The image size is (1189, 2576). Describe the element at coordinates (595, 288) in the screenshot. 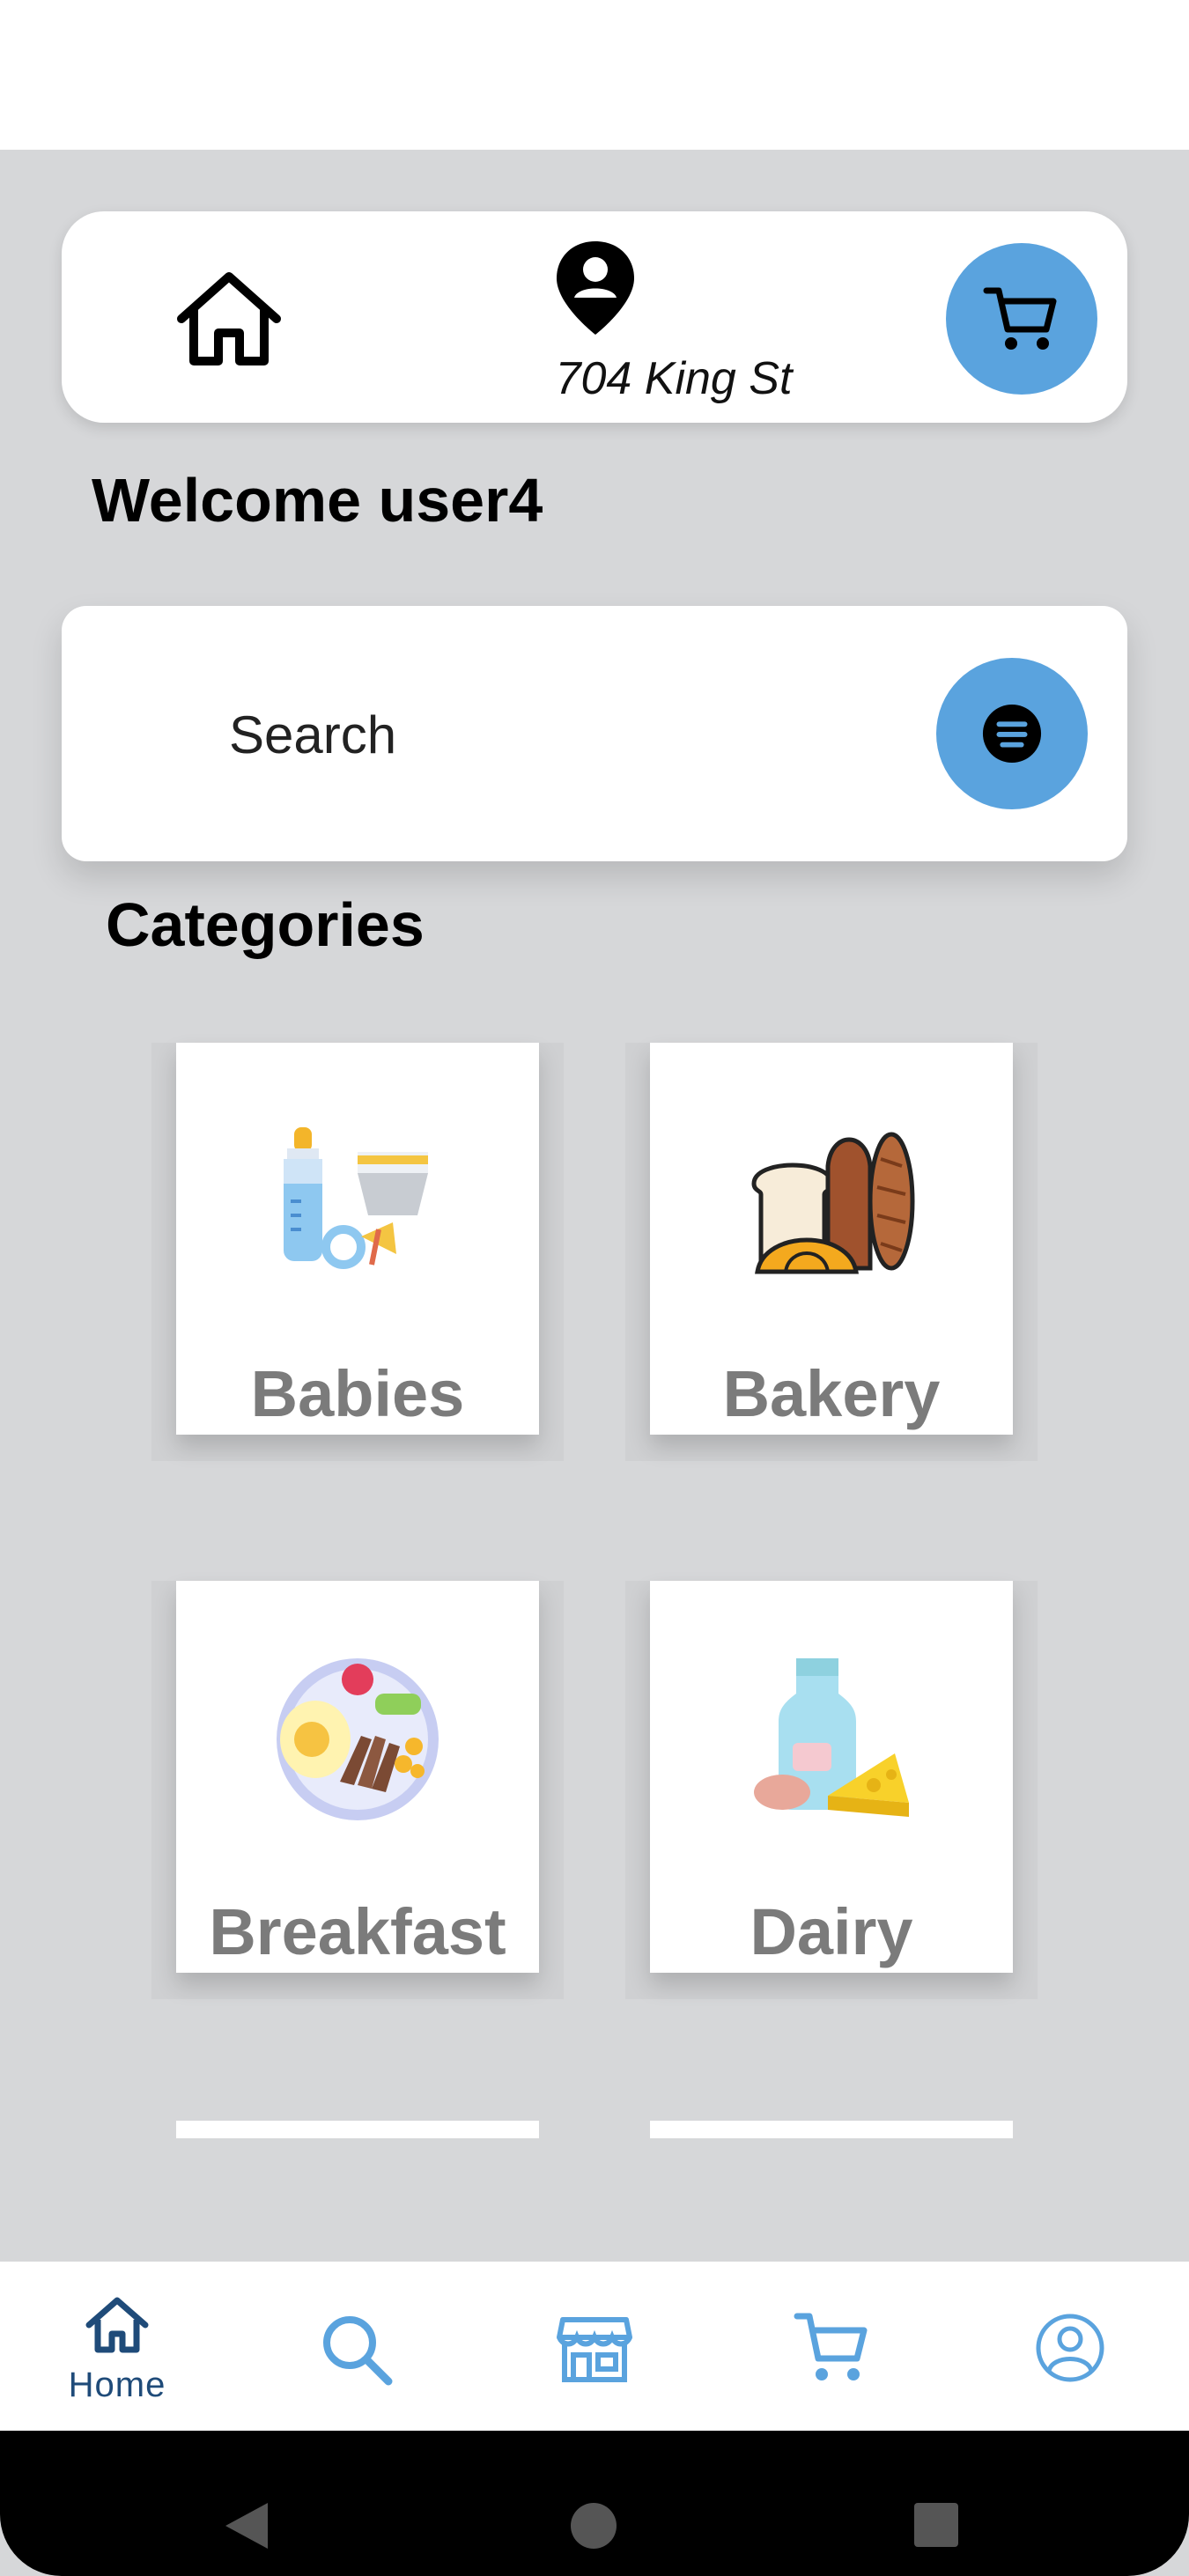

I see `location-pin-icon` at that location.